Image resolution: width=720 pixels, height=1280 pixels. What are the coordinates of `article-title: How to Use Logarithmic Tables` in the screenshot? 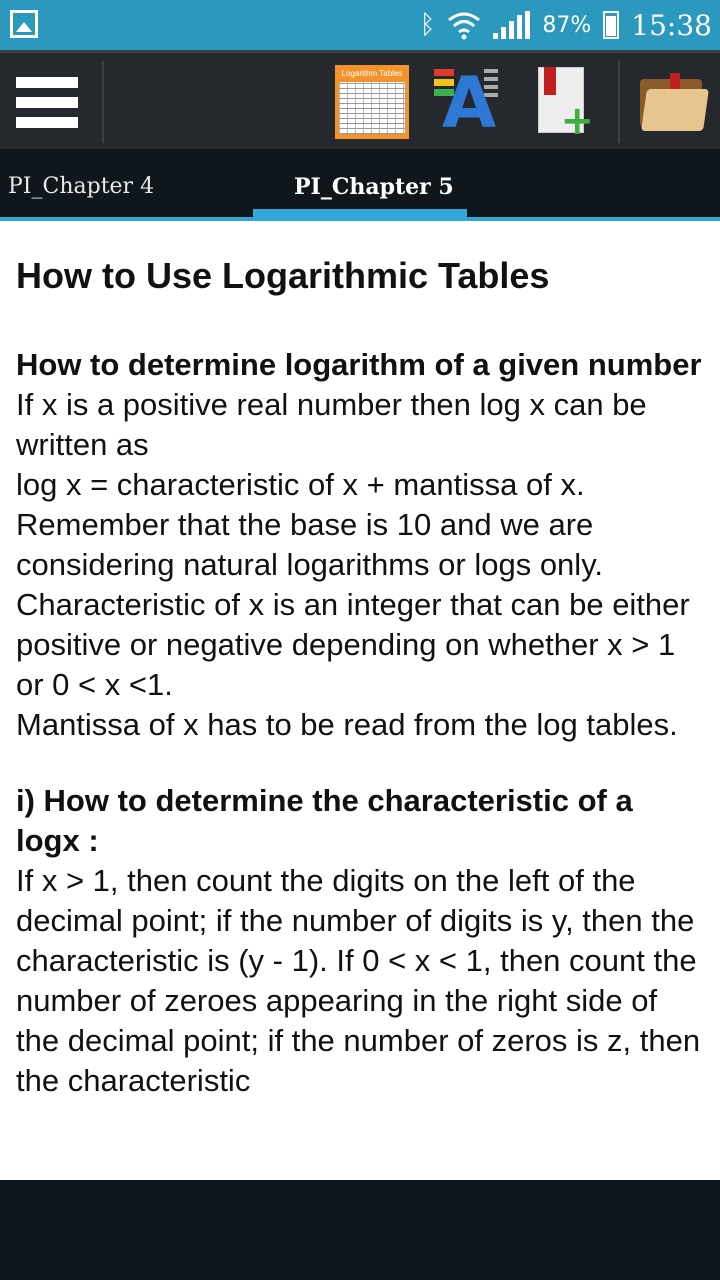 It's located at (283, 275).